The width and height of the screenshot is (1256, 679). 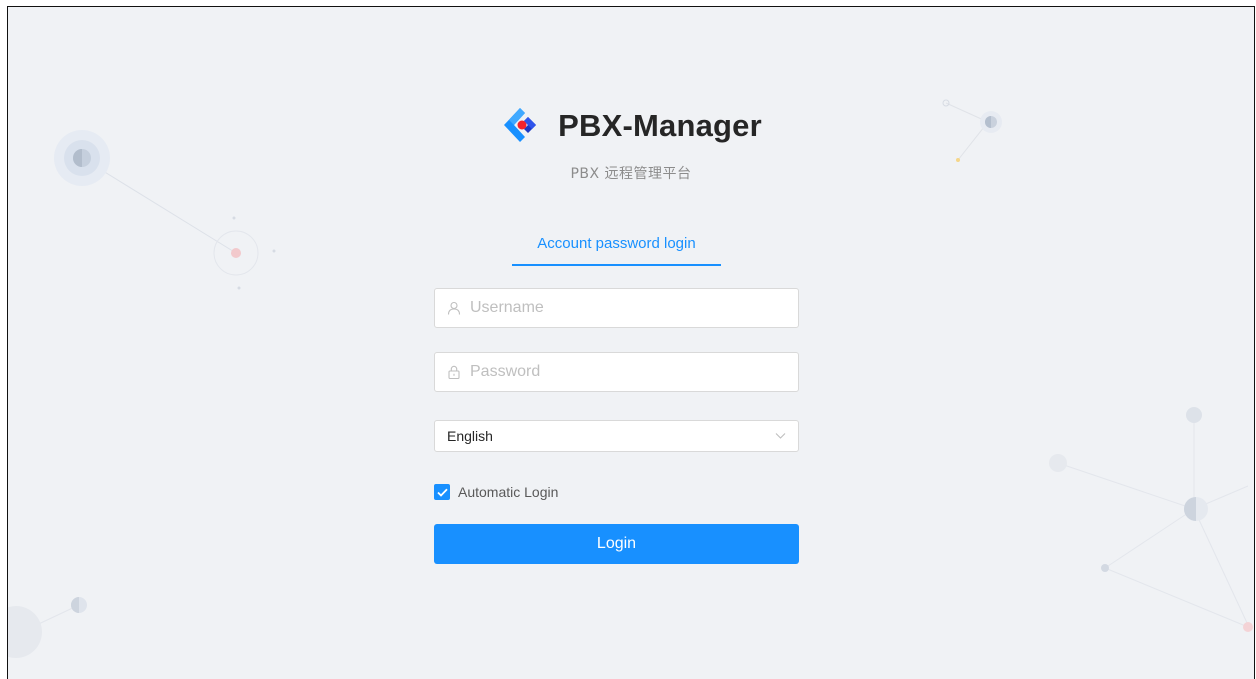 I want to click on language-selected-value: English, so click(x=470, y=436).